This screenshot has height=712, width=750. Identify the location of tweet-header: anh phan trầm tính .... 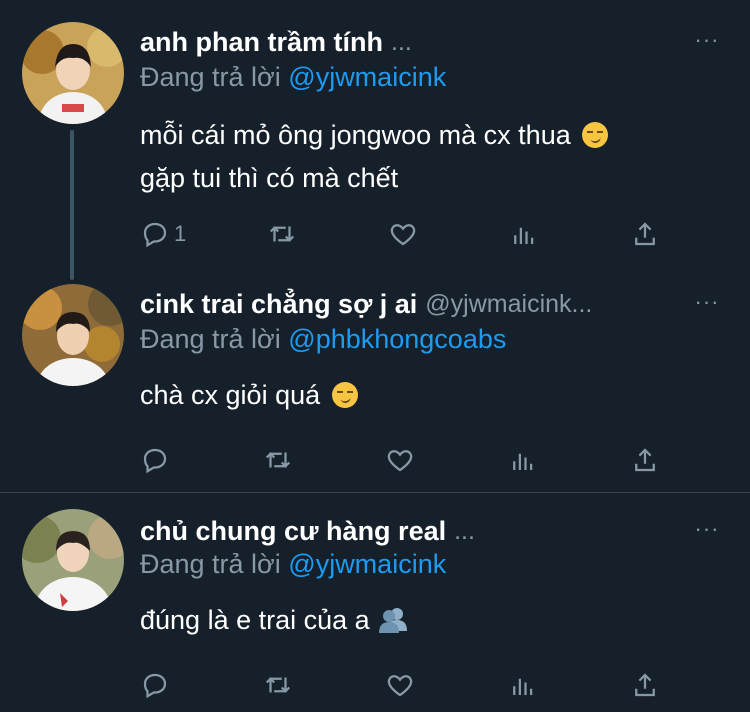
(433, 42).